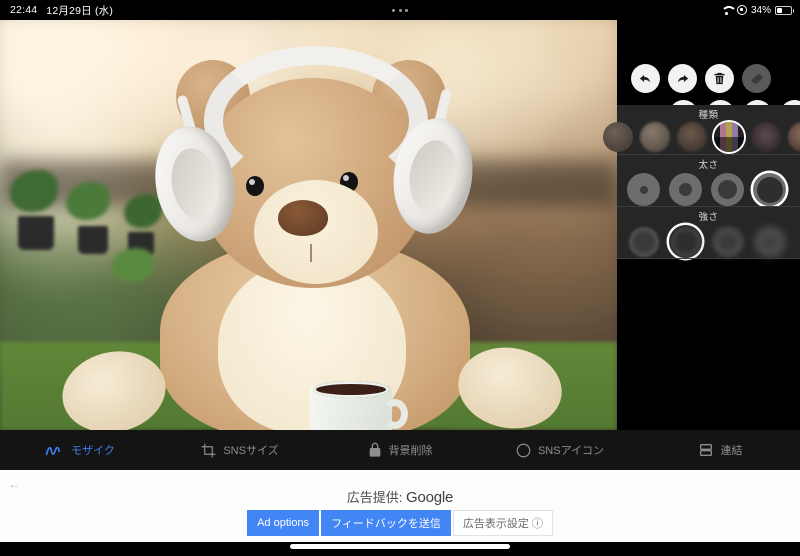 The width and height of the screenshot is (800, 556). Describe the element at coordinates (705, 450) in the screenshot. I see `stacked-rectangles-icon` at that location.